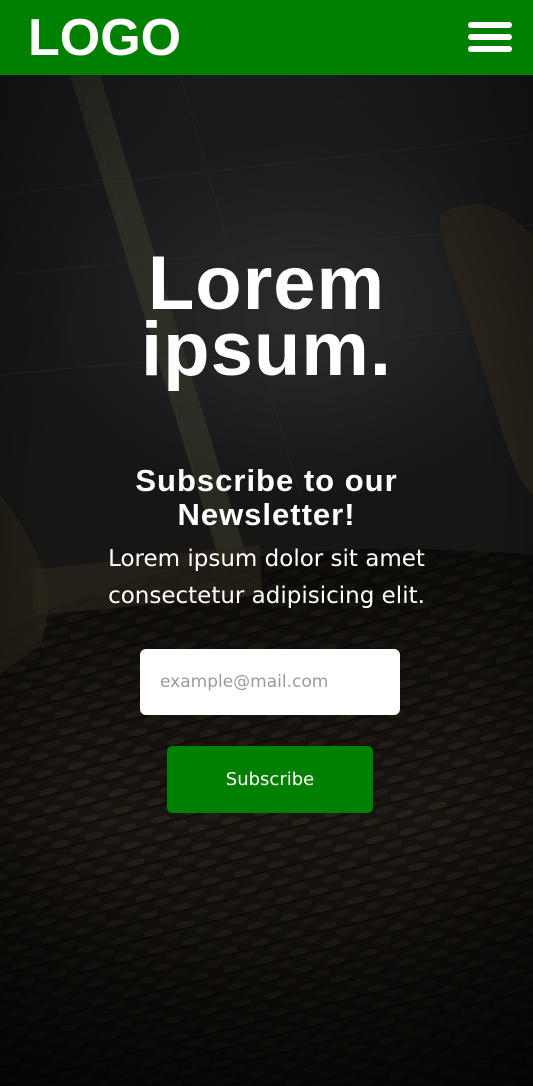  I want to click on hero-title-line: ipsum., so click(266, 349).